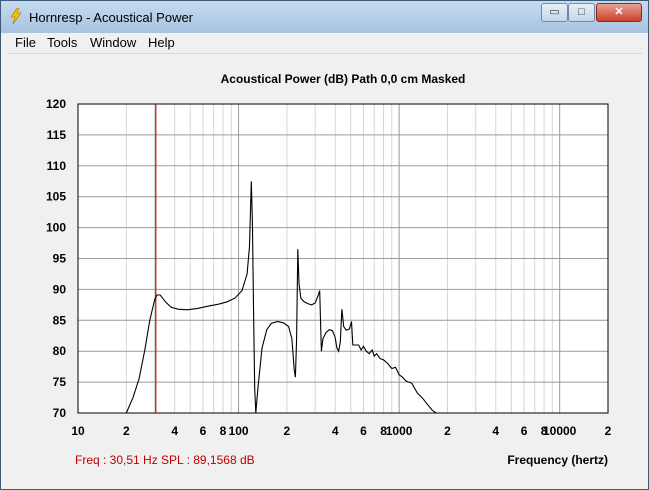 The height and width of the screenshot is (490, 649). I want to click on x-tick-label: 10, so click(78, 431).